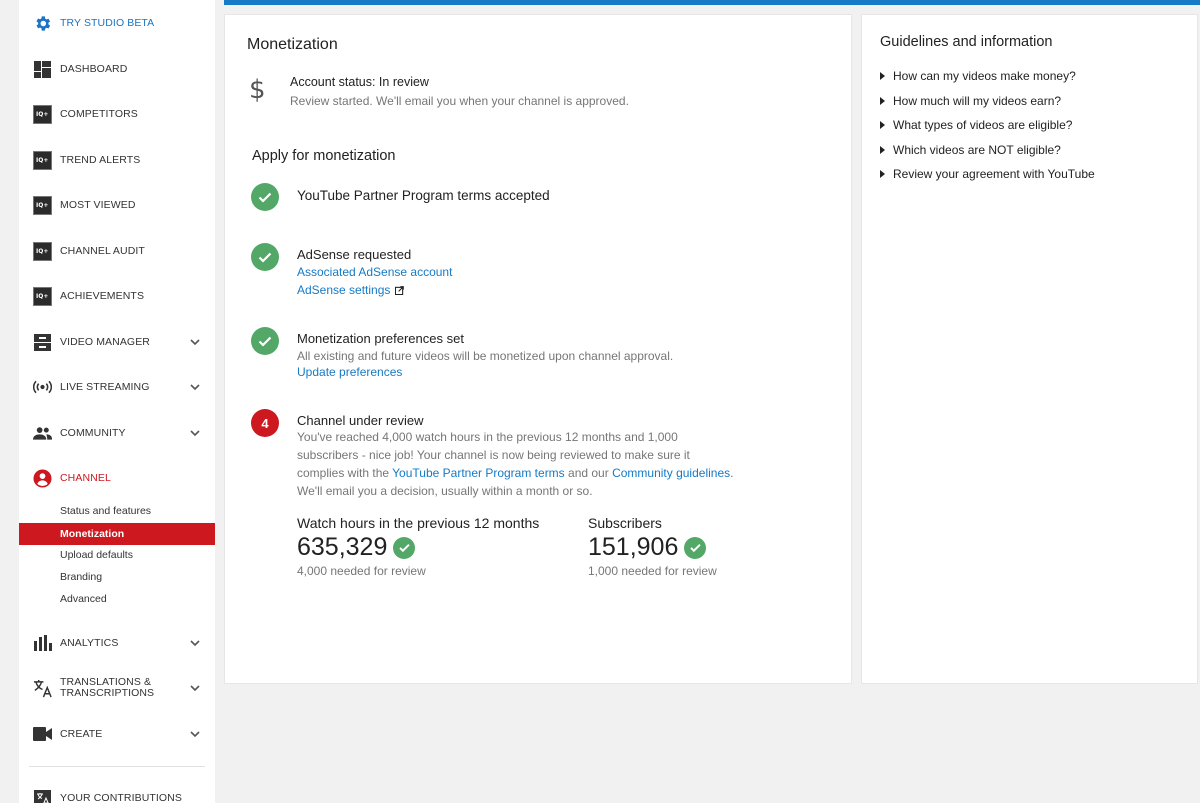 This screenshot has height=803, width=1200. What do you see at coordinates (994, 174) in the screenshot?
I see `guideline-item-label: Review your agreement with YouTube` at bounding box center [994, 174].